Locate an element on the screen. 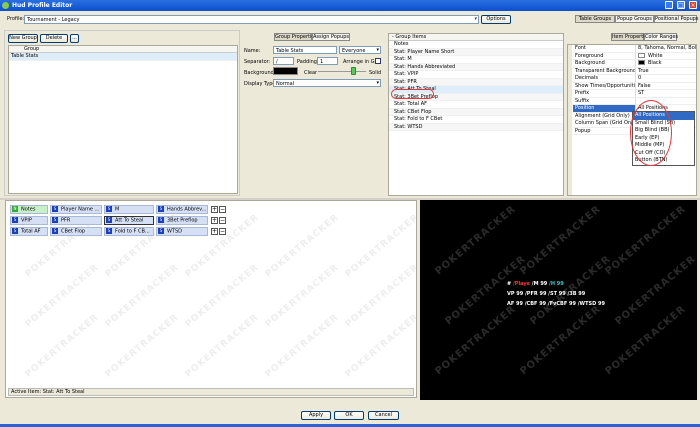 The height and width of the screenshot is (427, 700). tab-positional-popups: Positional Popups is located at coordinates (676, 19).